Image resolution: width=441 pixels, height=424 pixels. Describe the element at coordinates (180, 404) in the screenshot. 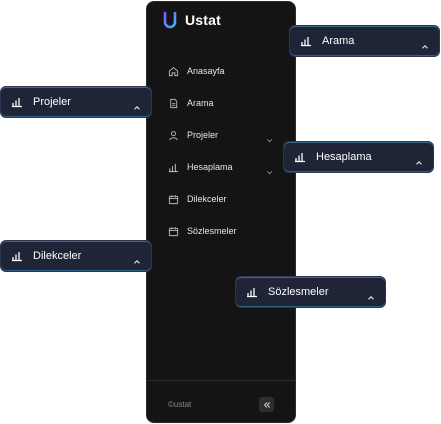

I see `footer-copyright: ©ustat` at that location.